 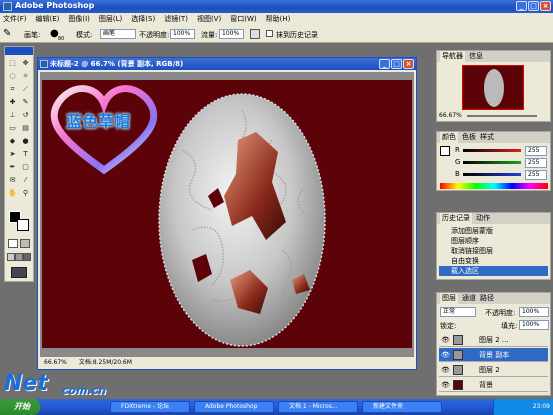 I want to click on color-foreground-swatch, so click(x=445, y=151).